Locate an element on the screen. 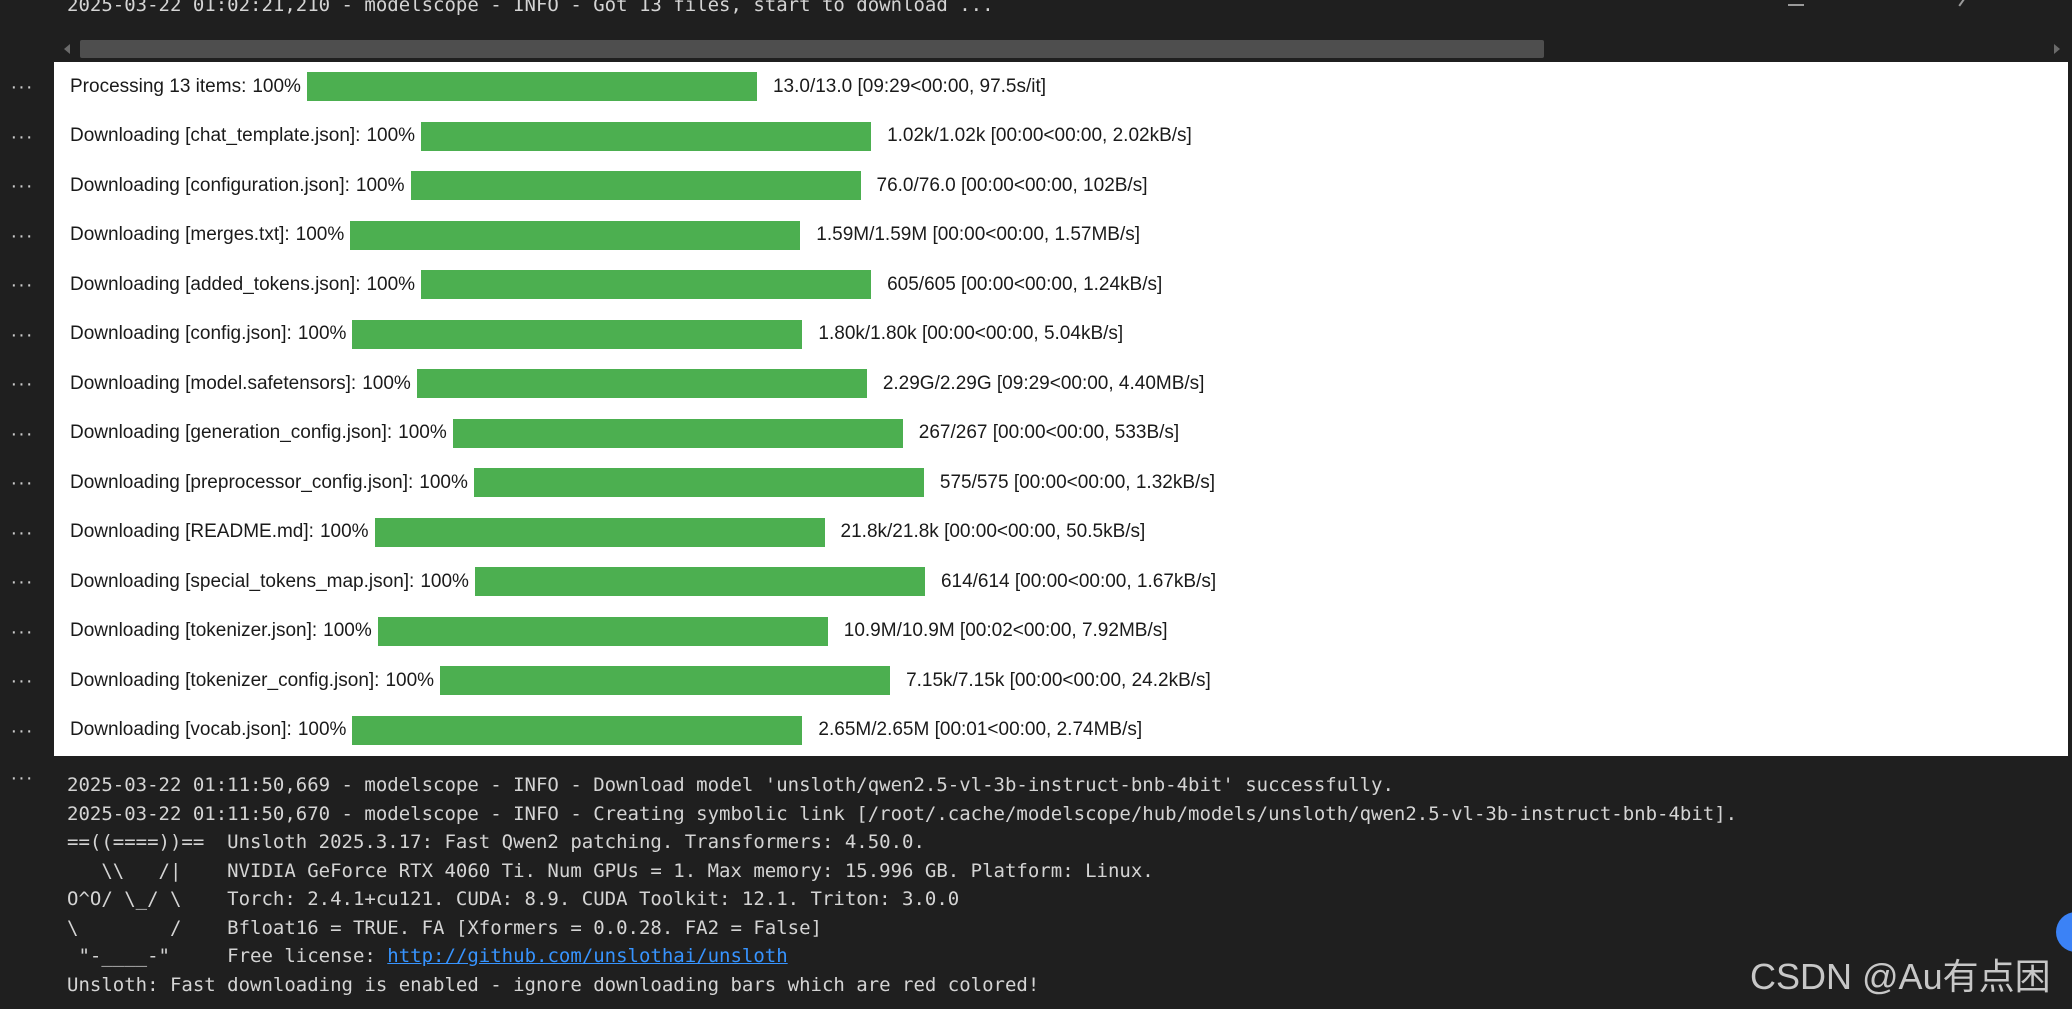 The height and width of the screenshot is (1009, 2072). progress-stats: 614/614 [00:00<00:00, 1.67kB/s] is located at coordinates (1078, 581).